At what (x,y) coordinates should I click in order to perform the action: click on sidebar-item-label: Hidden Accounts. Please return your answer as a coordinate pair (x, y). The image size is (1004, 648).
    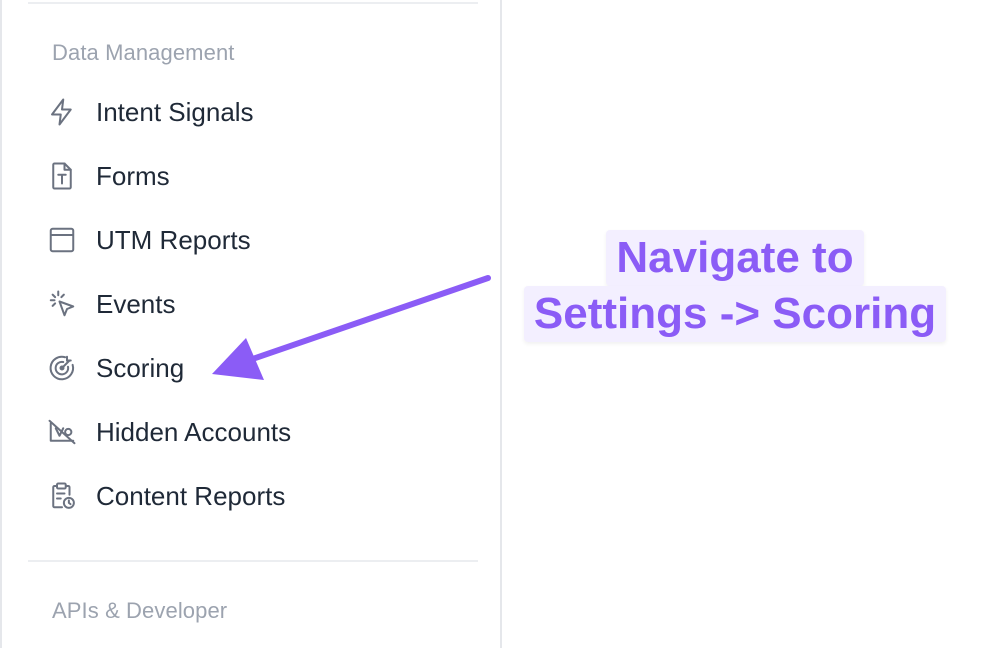
    Looking at the image, I should click on (194, 431).